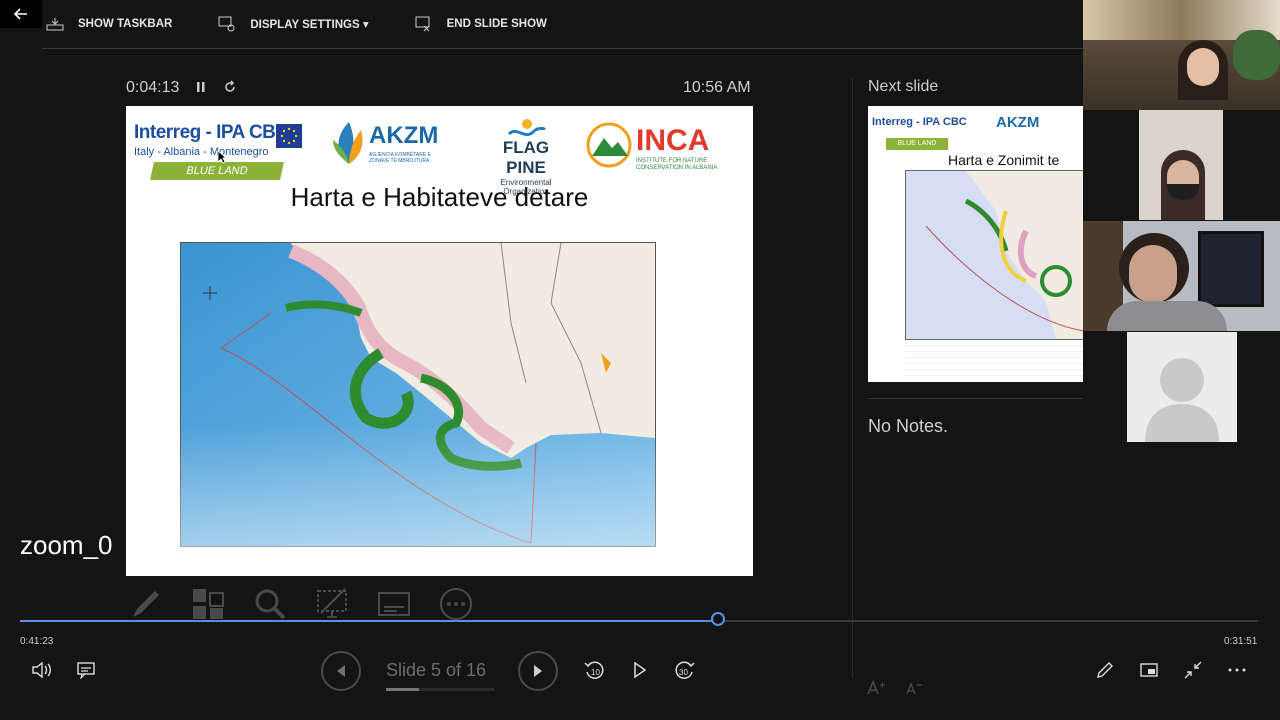 This screenshot has height=720, width=1280. I want to click on pencil-icon, so click(1105, 670).